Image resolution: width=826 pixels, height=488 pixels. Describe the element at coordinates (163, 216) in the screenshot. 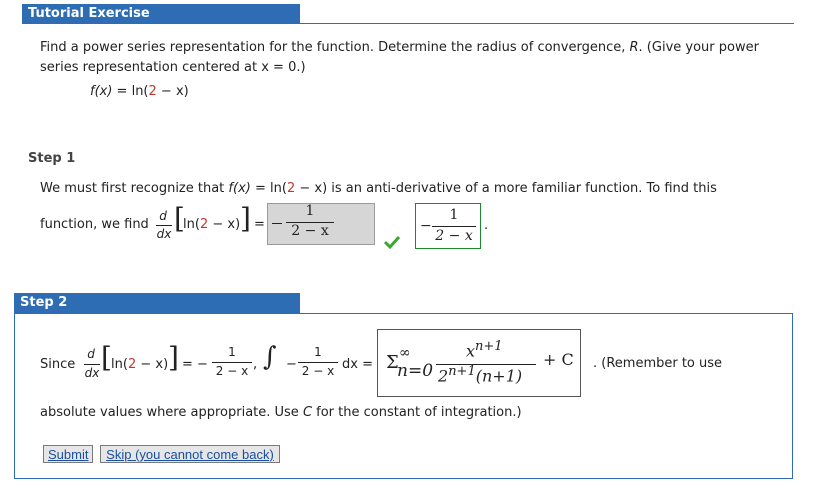

I see `step1-d: d` at that location.